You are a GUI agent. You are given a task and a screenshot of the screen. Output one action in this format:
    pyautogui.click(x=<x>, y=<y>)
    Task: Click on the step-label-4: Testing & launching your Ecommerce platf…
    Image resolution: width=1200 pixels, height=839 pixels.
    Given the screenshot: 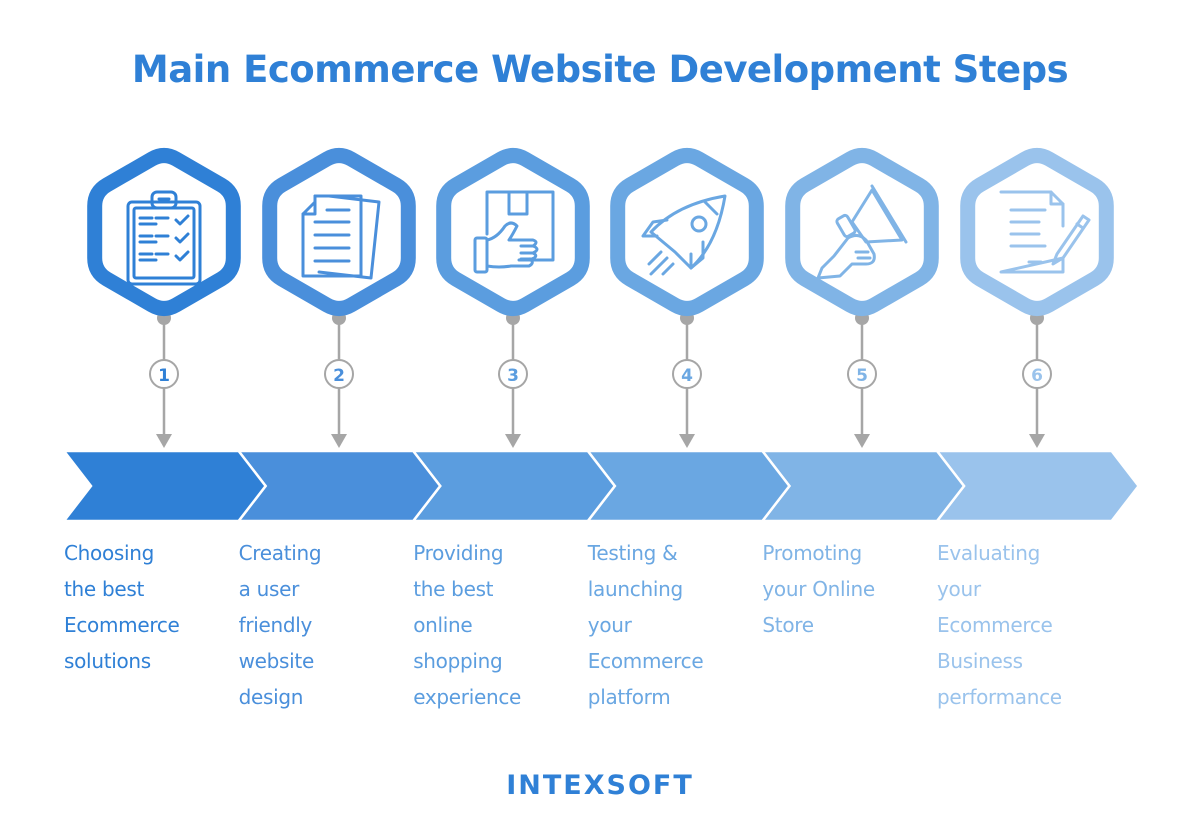 What is the action you would take?
    pyautogui.click(x=645, y=625)
    